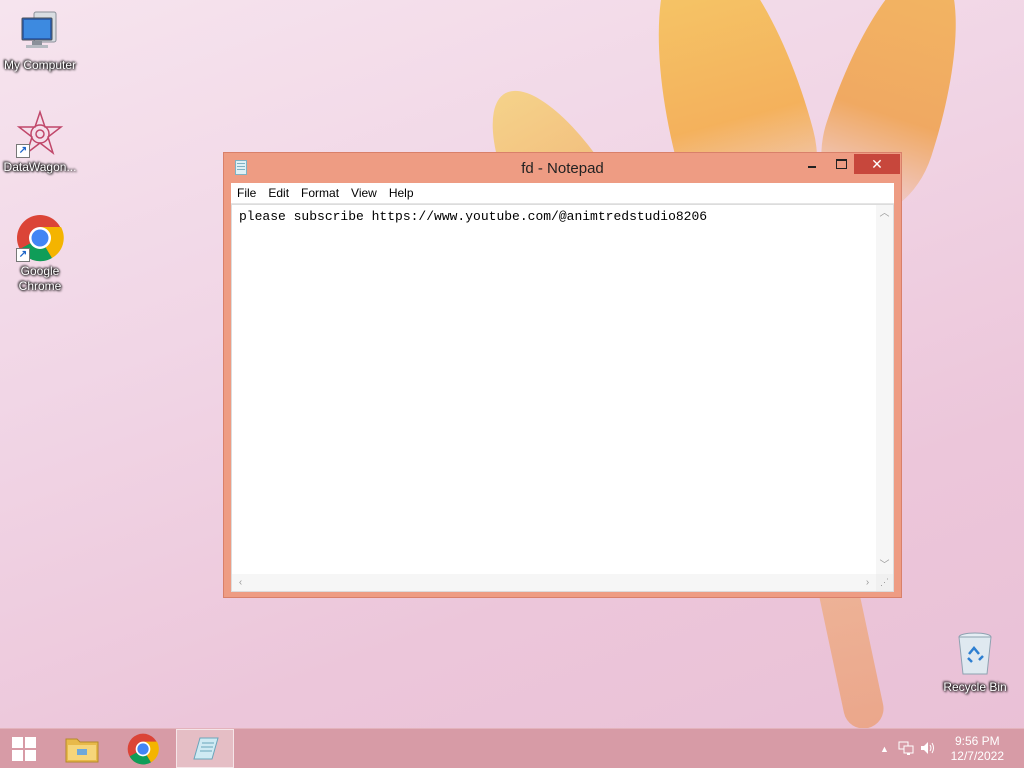 The image size is (1024, 768). Describe the element at coordinates (40, 133) in the screenshot. I see `datawagon-icon: ↗` at that location.